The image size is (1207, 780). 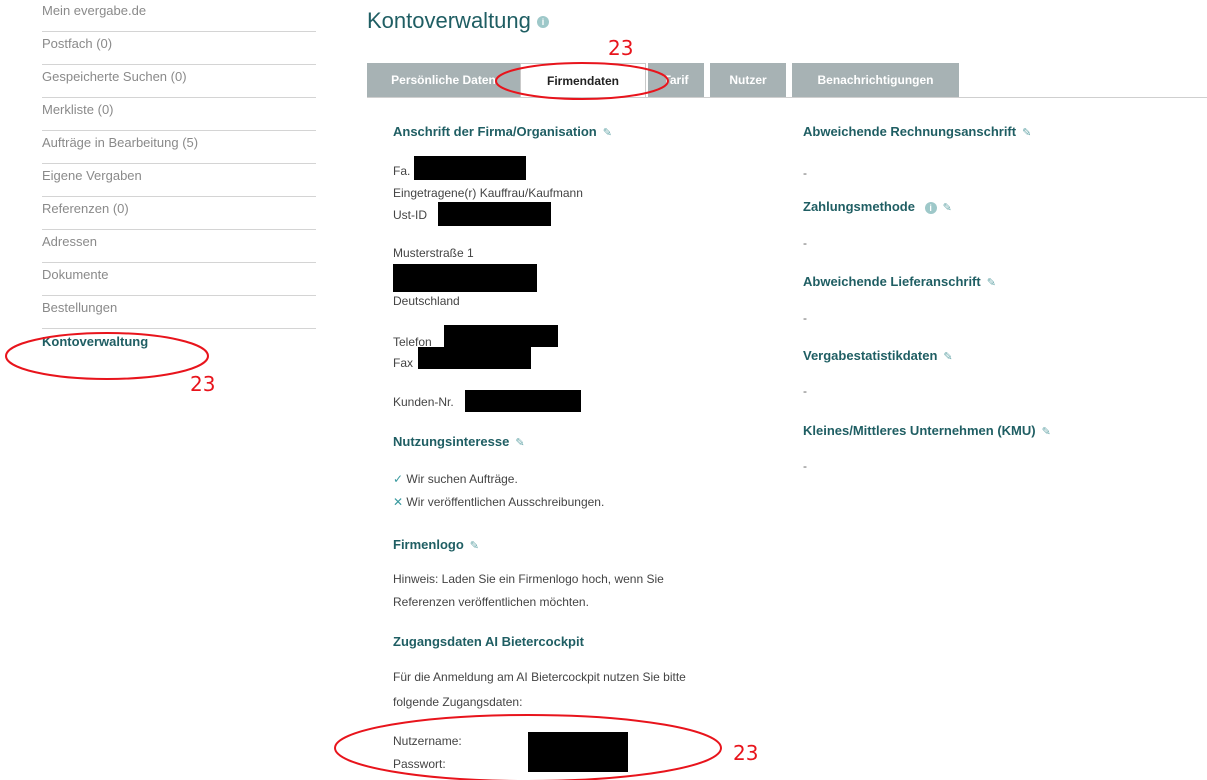 What do you see at coordinates (582, 81) in the screenshot?
I see `annotation-ellipse-tab` at bounding box center [582, 81].